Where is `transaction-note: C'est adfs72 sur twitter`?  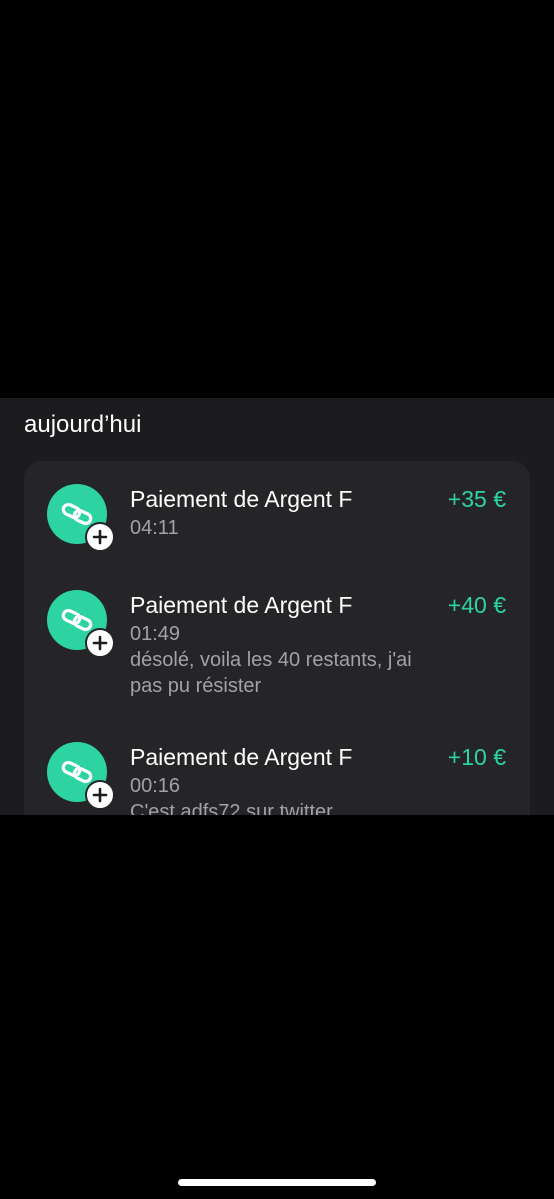 transaction-note: C'est adfs72 sur twitter is located at coordinates (231, 808).